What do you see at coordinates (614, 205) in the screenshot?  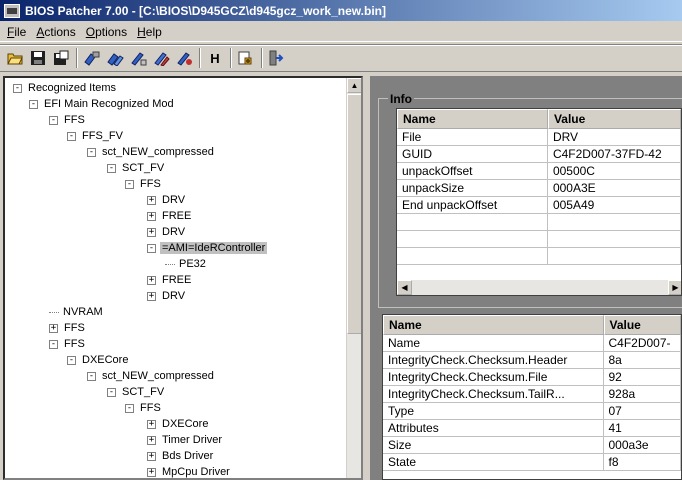 I see `cell-value: 005A49` at bounding box center [614, 205].